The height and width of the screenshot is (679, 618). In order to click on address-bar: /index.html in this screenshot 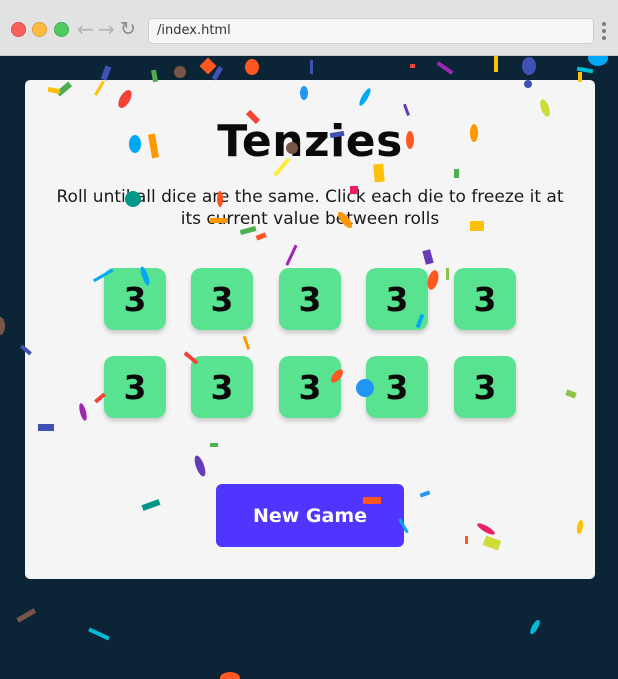, I will do `click(371, 31)`.